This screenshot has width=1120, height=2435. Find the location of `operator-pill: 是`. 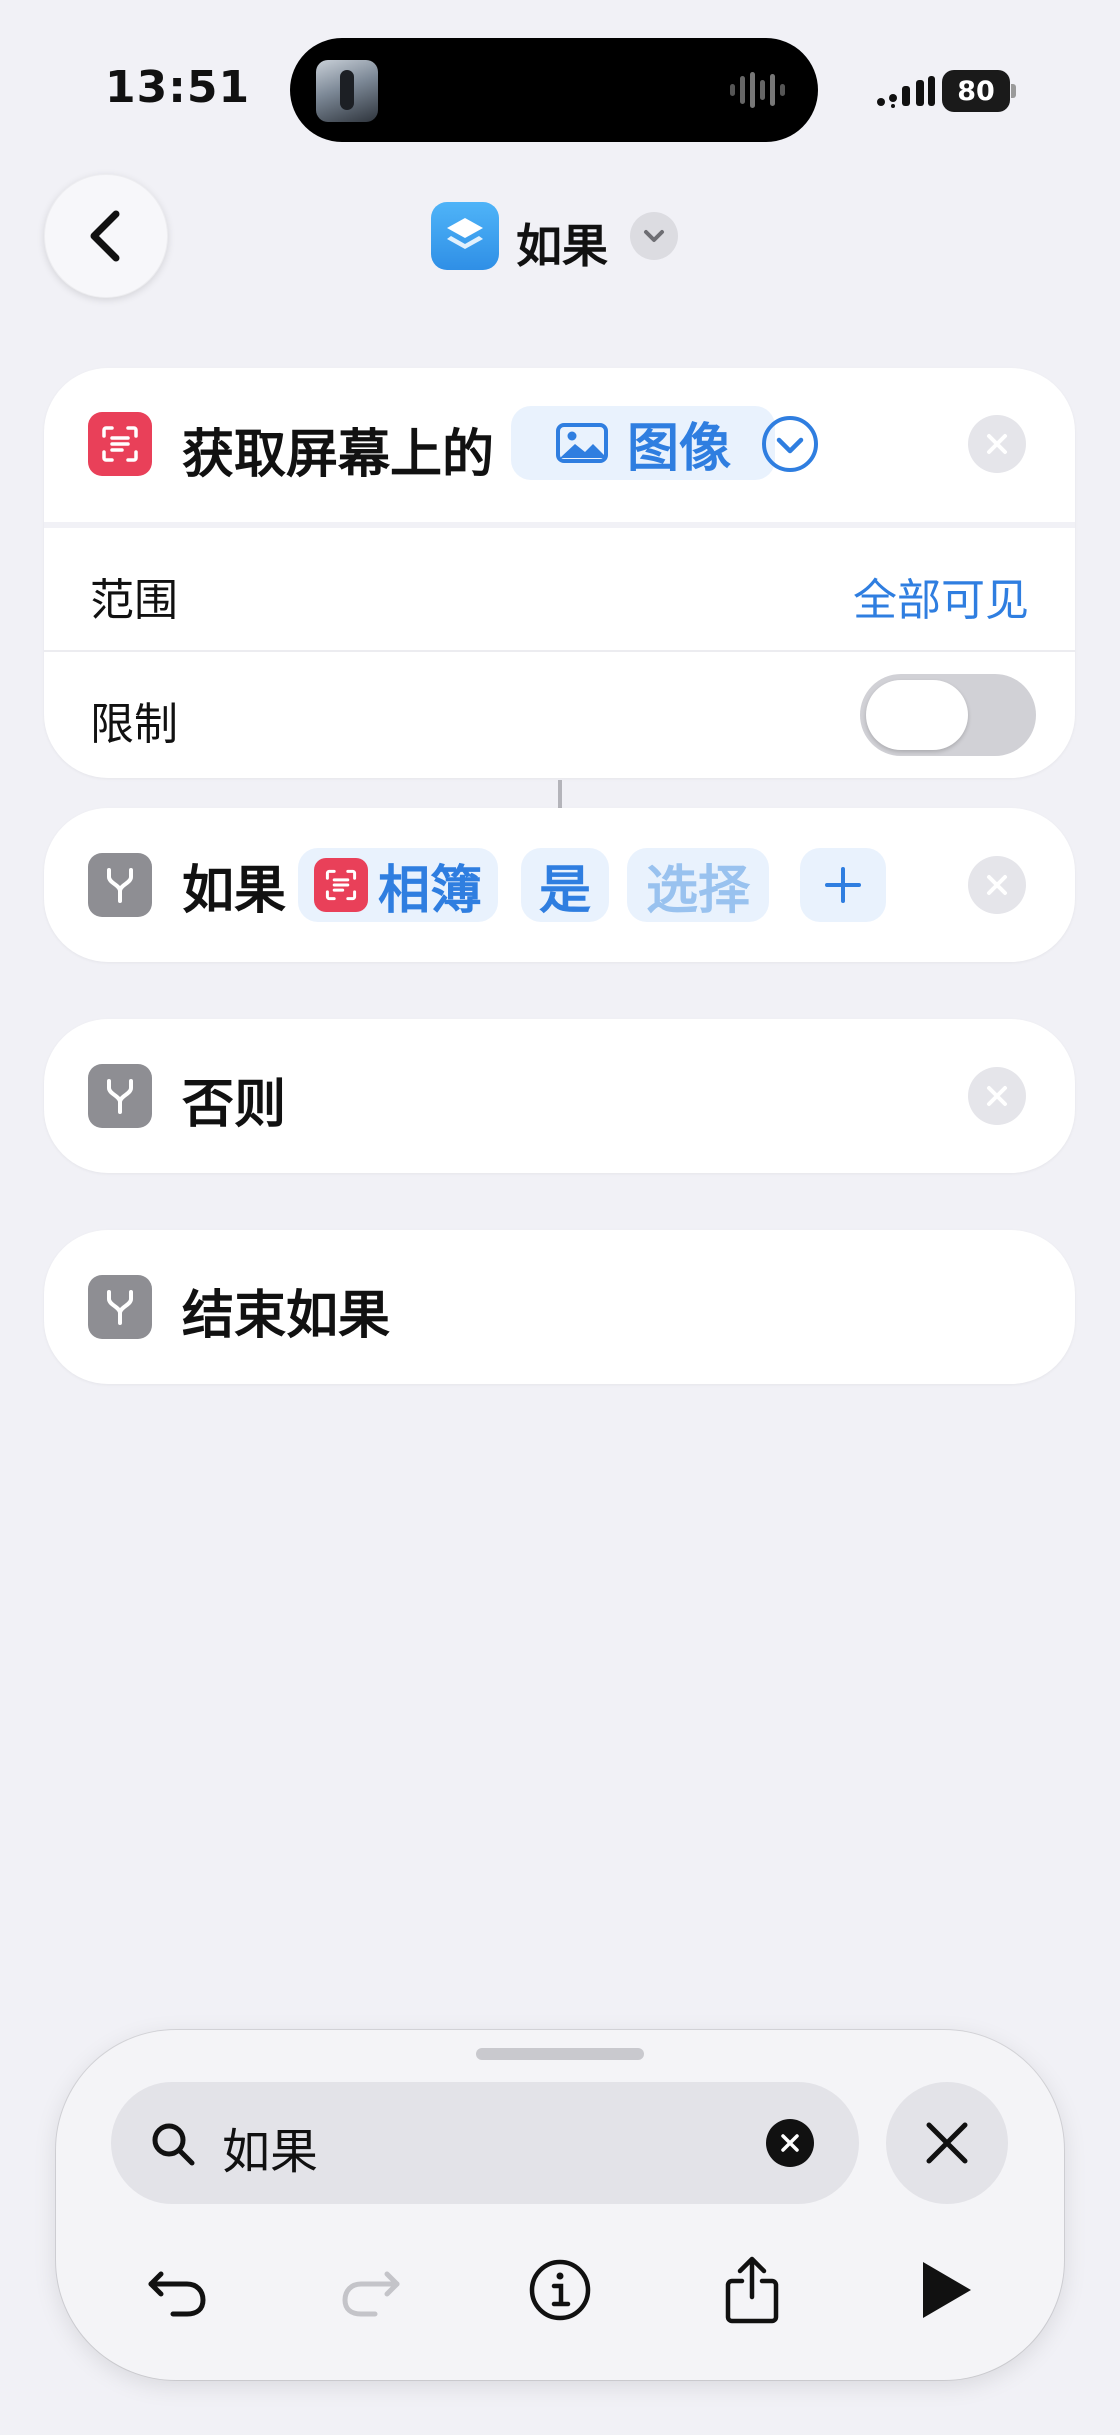

operator-pill: 是 is located at coordinates (565, 885).